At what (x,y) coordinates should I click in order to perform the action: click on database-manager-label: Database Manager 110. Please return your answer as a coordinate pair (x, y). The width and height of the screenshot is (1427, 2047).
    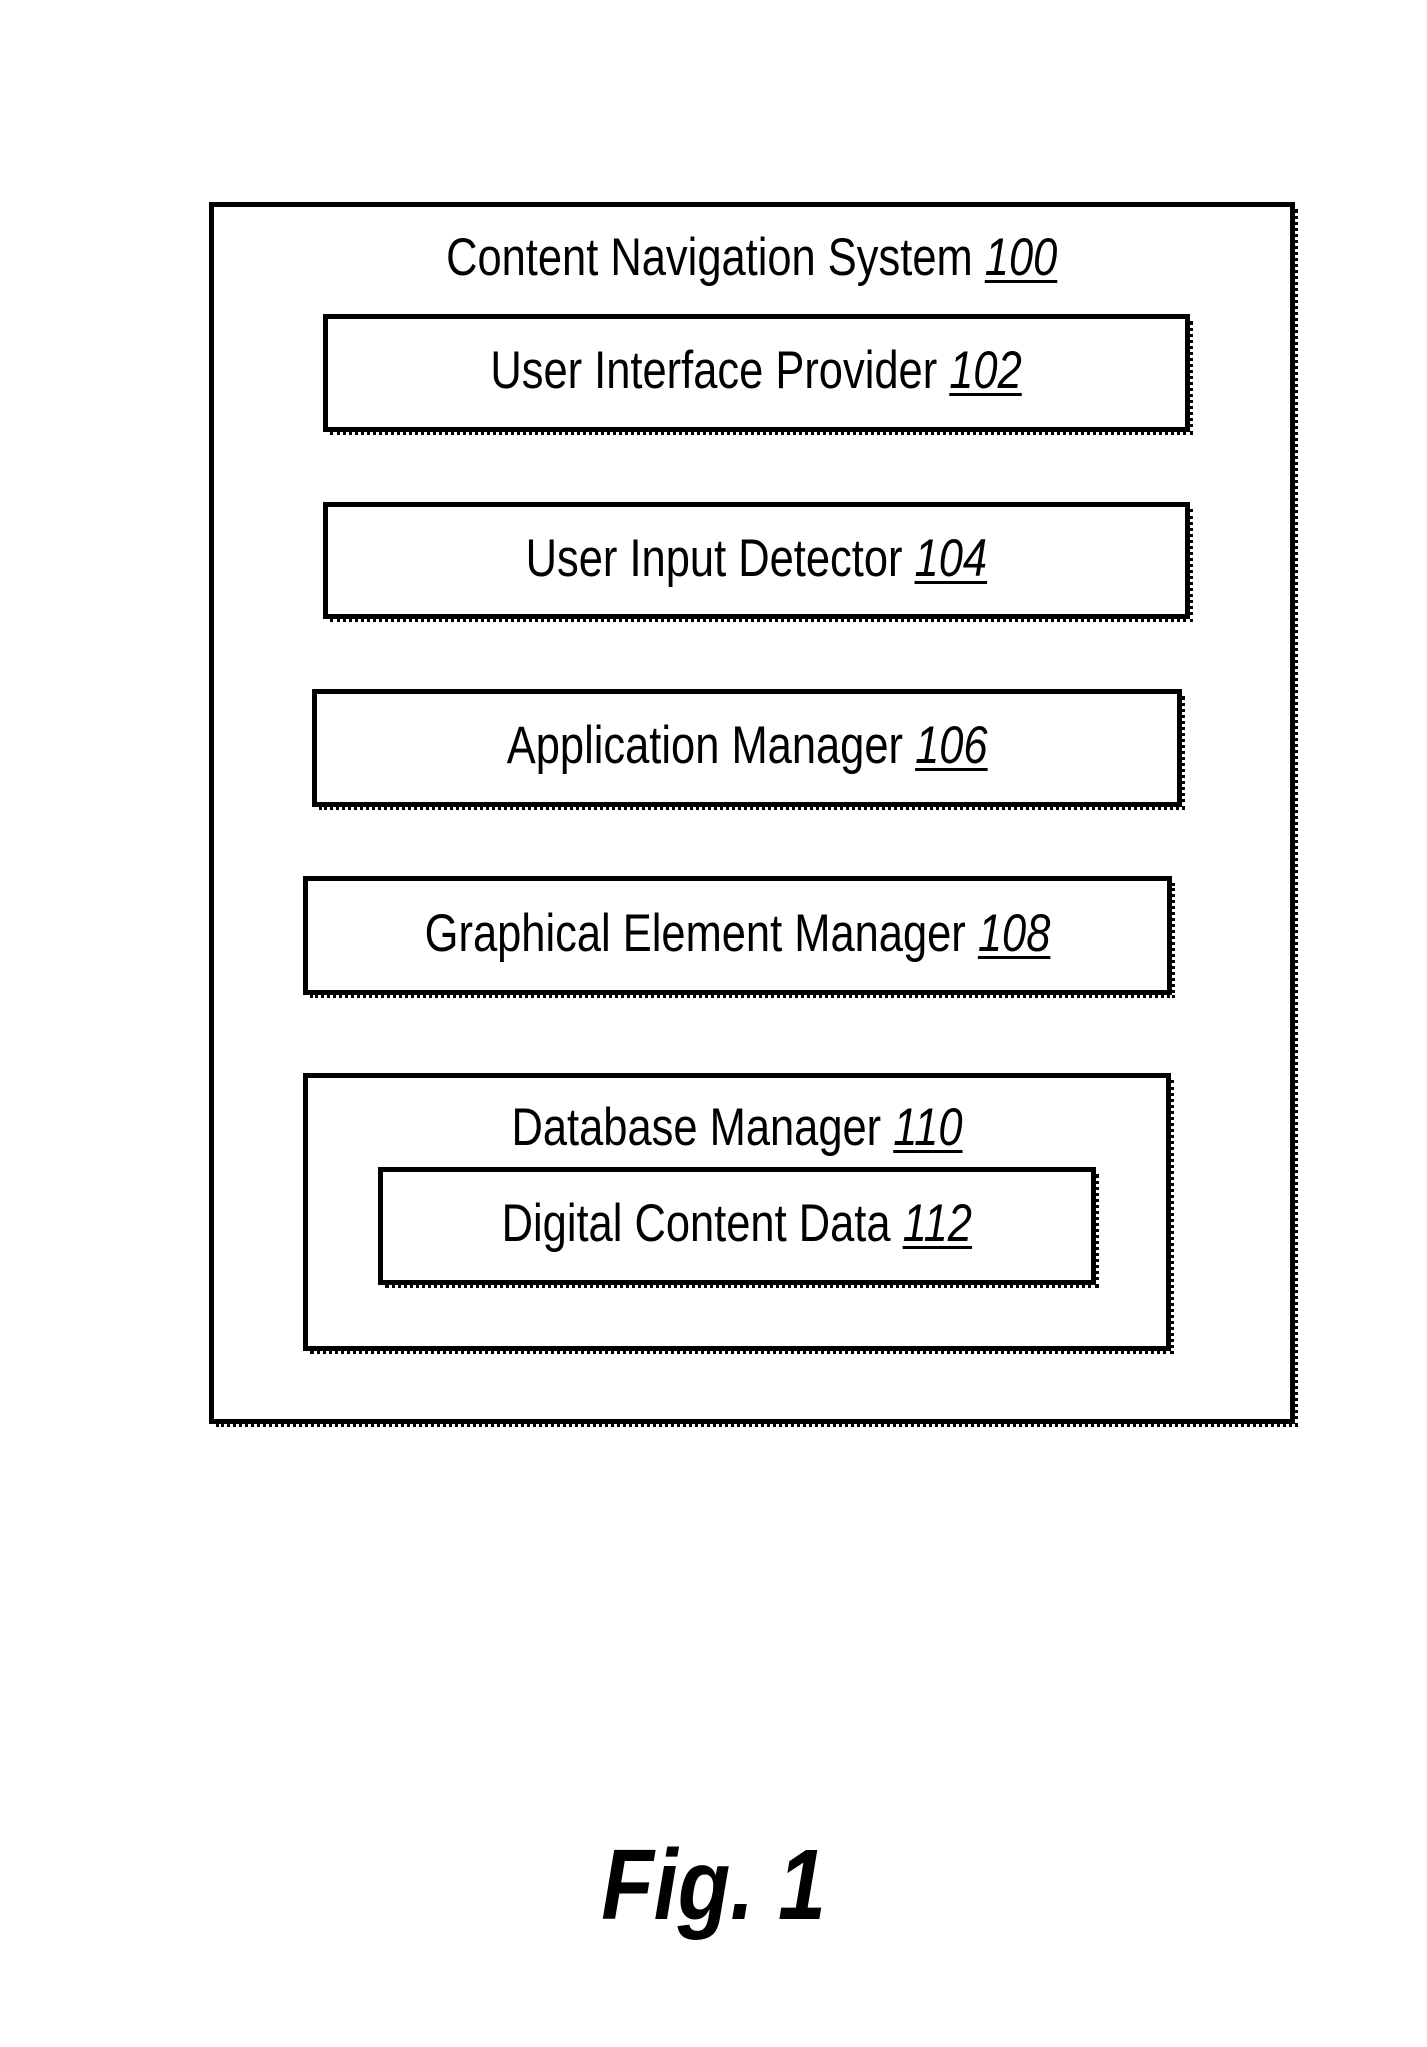
    Looking at the image, I should click on (737, 1127).